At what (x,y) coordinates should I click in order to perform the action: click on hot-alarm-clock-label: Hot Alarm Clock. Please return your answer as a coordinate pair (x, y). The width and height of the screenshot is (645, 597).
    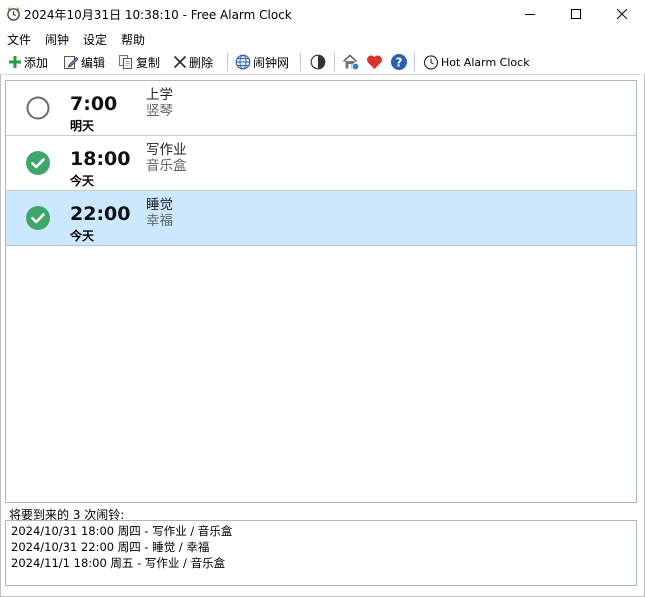
    Looking at the image, I should click on (485, 62).